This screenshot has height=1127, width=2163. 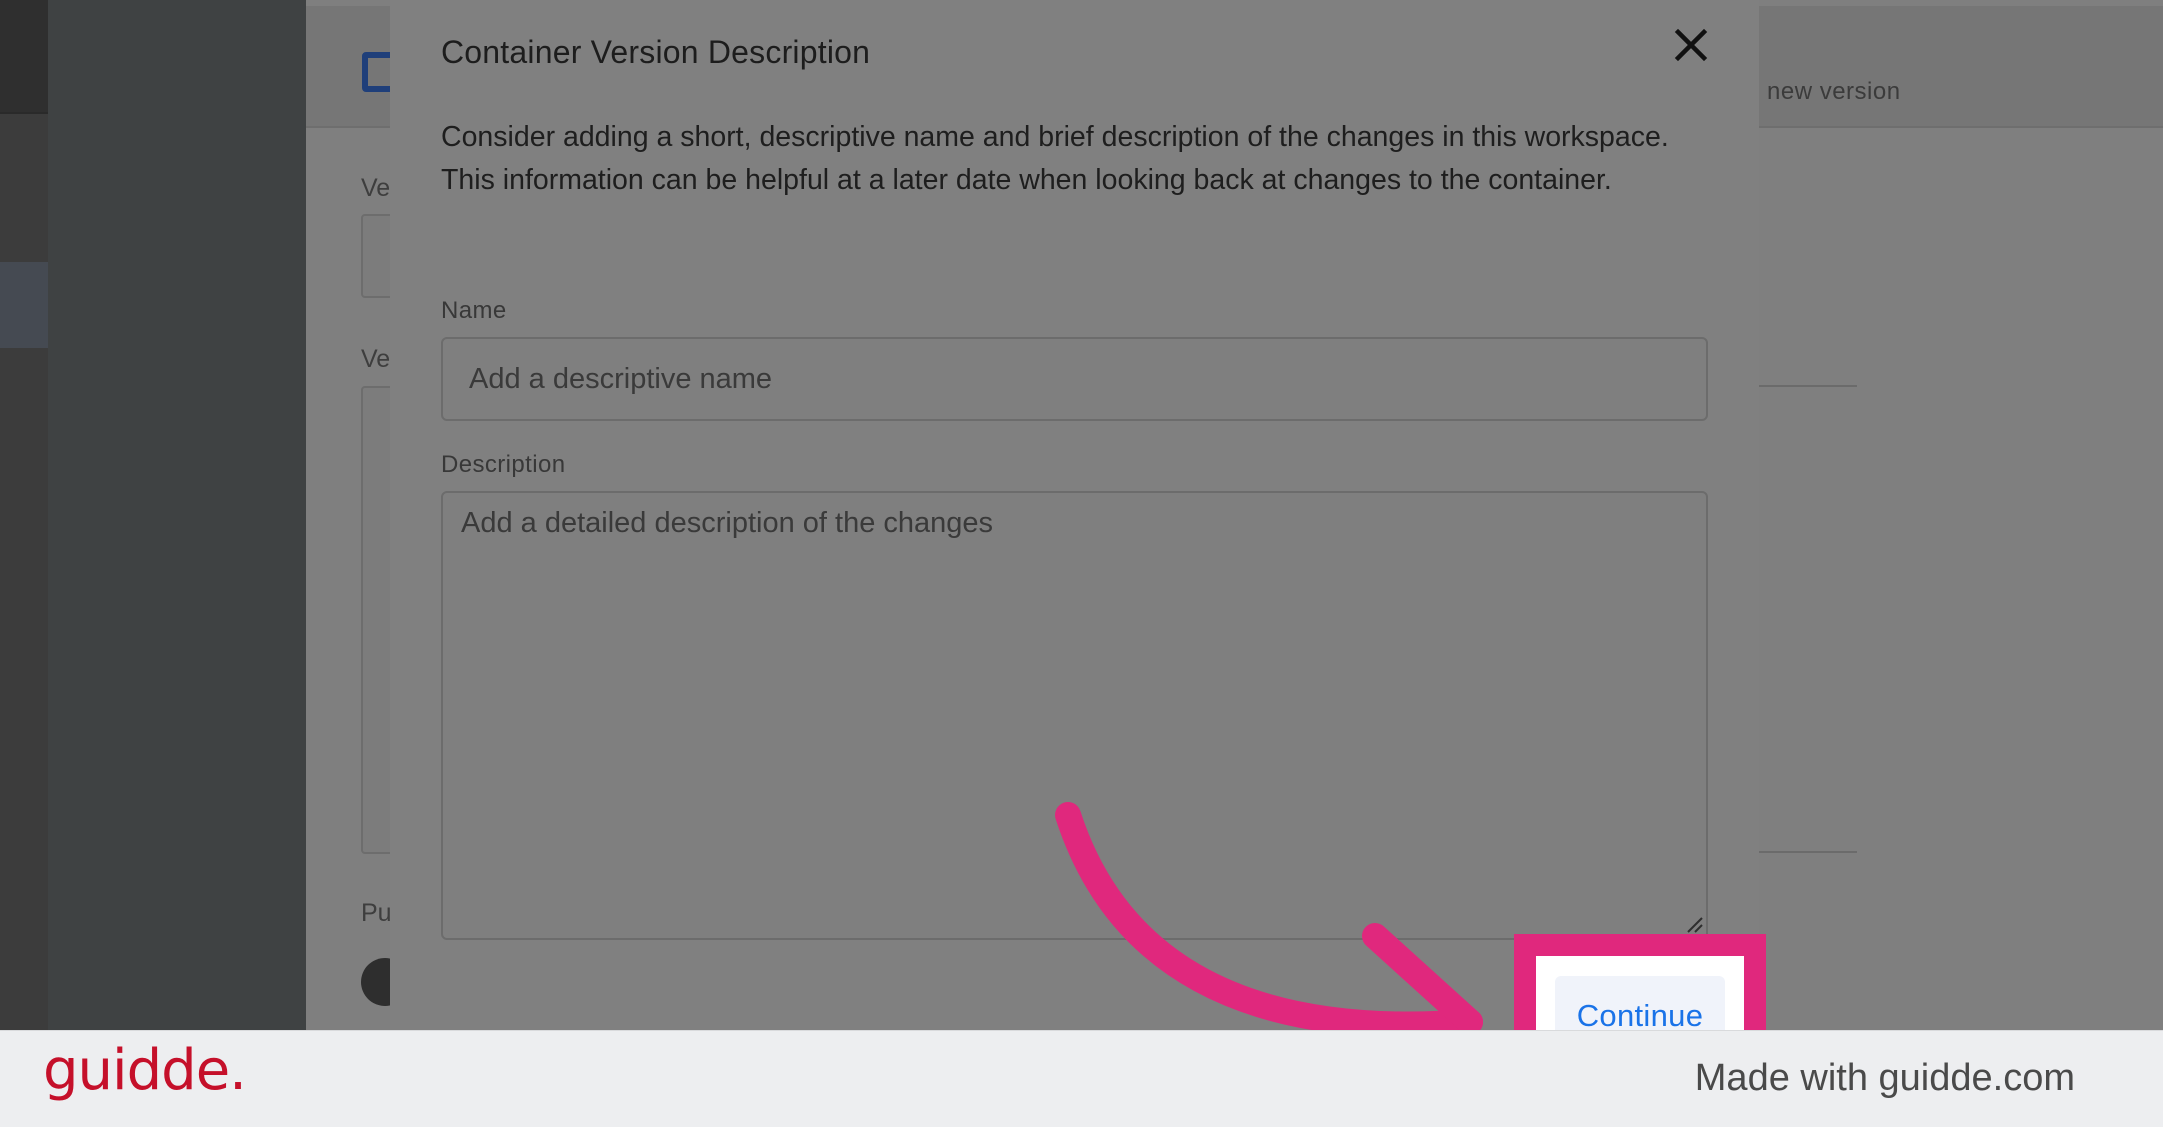 What do you see at coordinates (474, 310) in the screenshot?
I see `name-label: Name` at bounding box center [474, 310].